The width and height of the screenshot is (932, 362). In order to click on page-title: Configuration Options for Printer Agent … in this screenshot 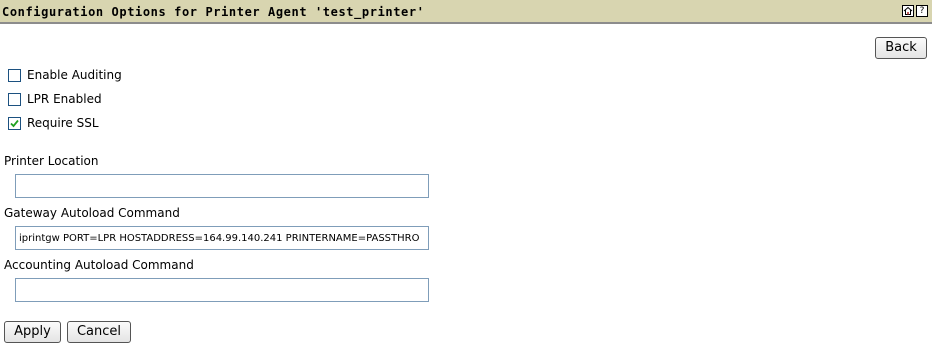, I will do `click(213, 12)`.